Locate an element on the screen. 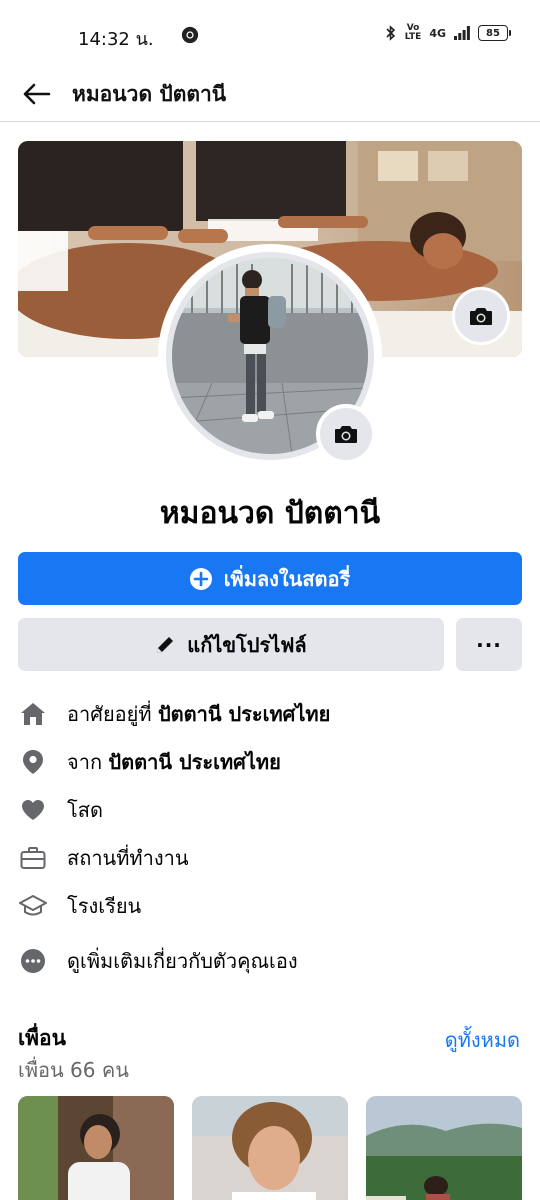 This screenshot has width=540, height=1200. back-button is located at coordinates (36, 94).